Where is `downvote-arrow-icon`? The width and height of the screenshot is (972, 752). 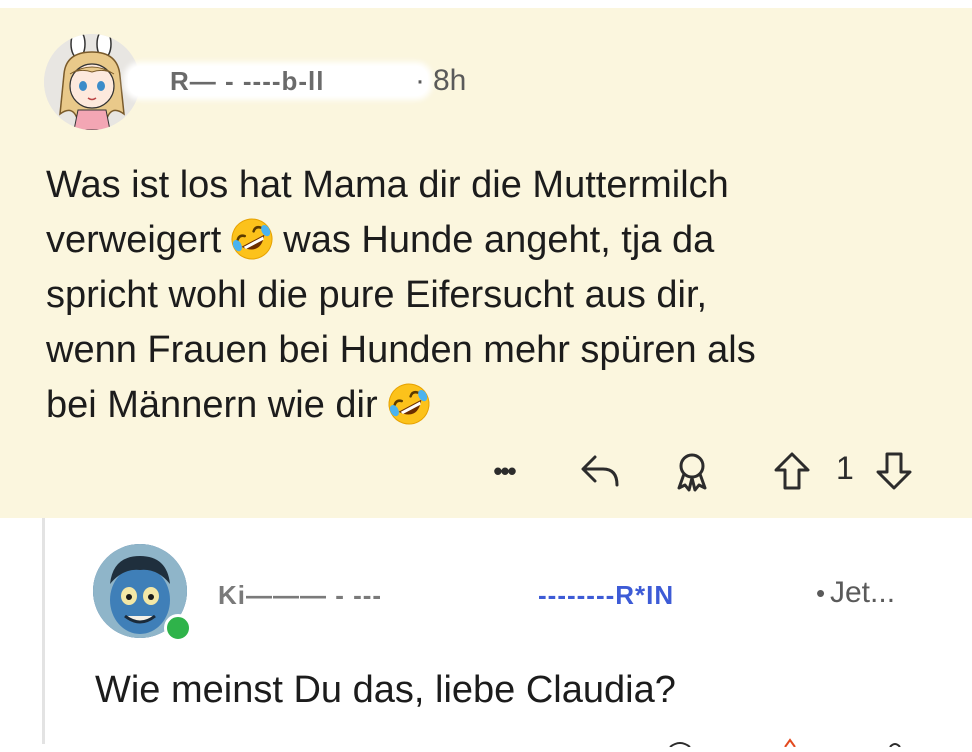 downvote-arrow-icon is located at coordinates (894, 471).